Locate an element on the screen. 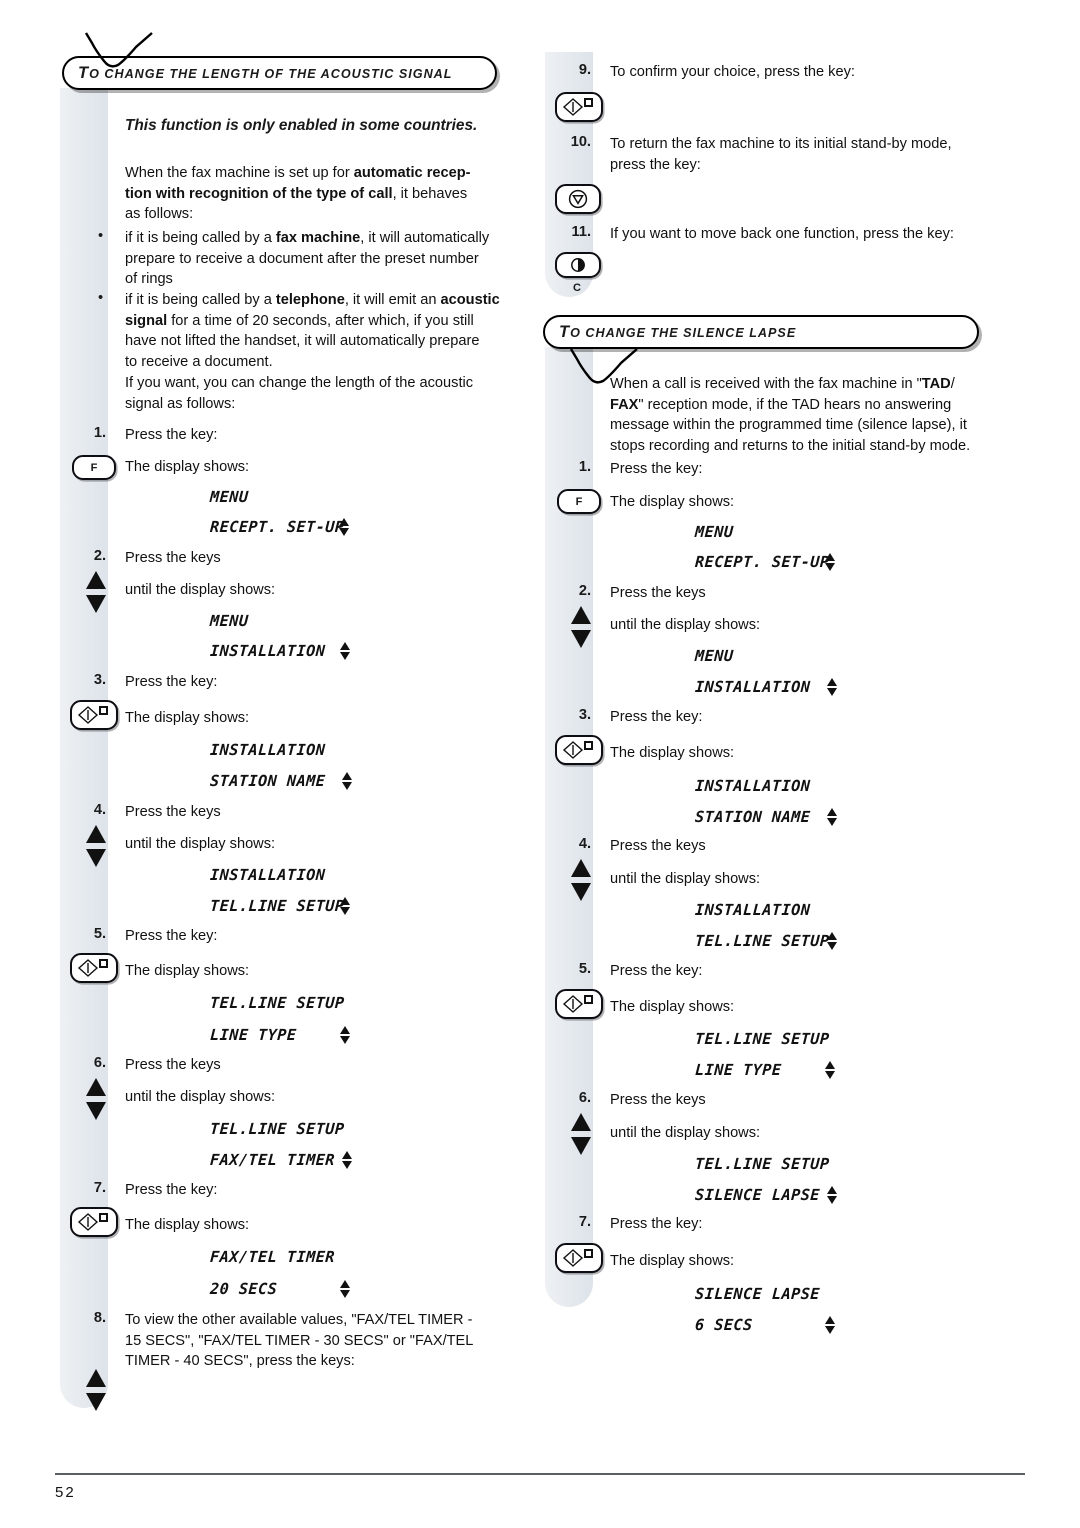 The image size is (1080, 1528). b1-l1c: , it will automatically is located at coordinates (425, 238).